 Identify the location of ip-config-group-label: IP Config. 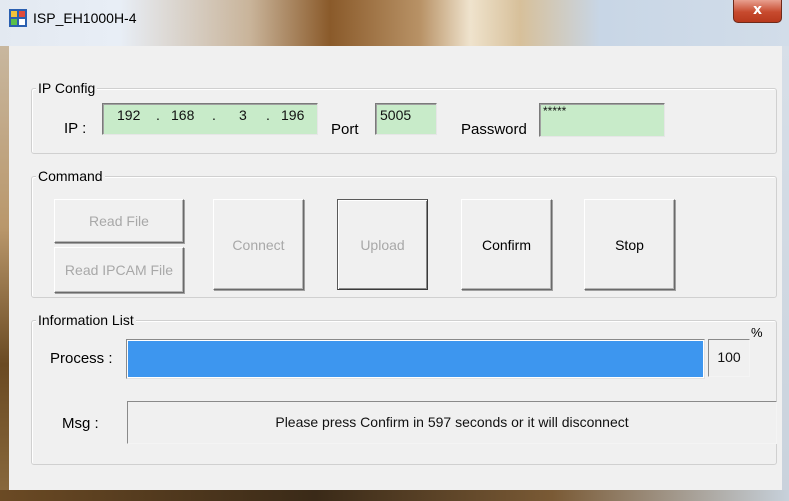
(67, 88).